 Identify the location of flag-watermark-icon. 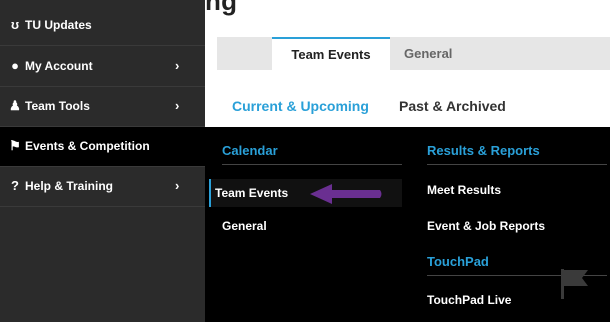
(574, 284).